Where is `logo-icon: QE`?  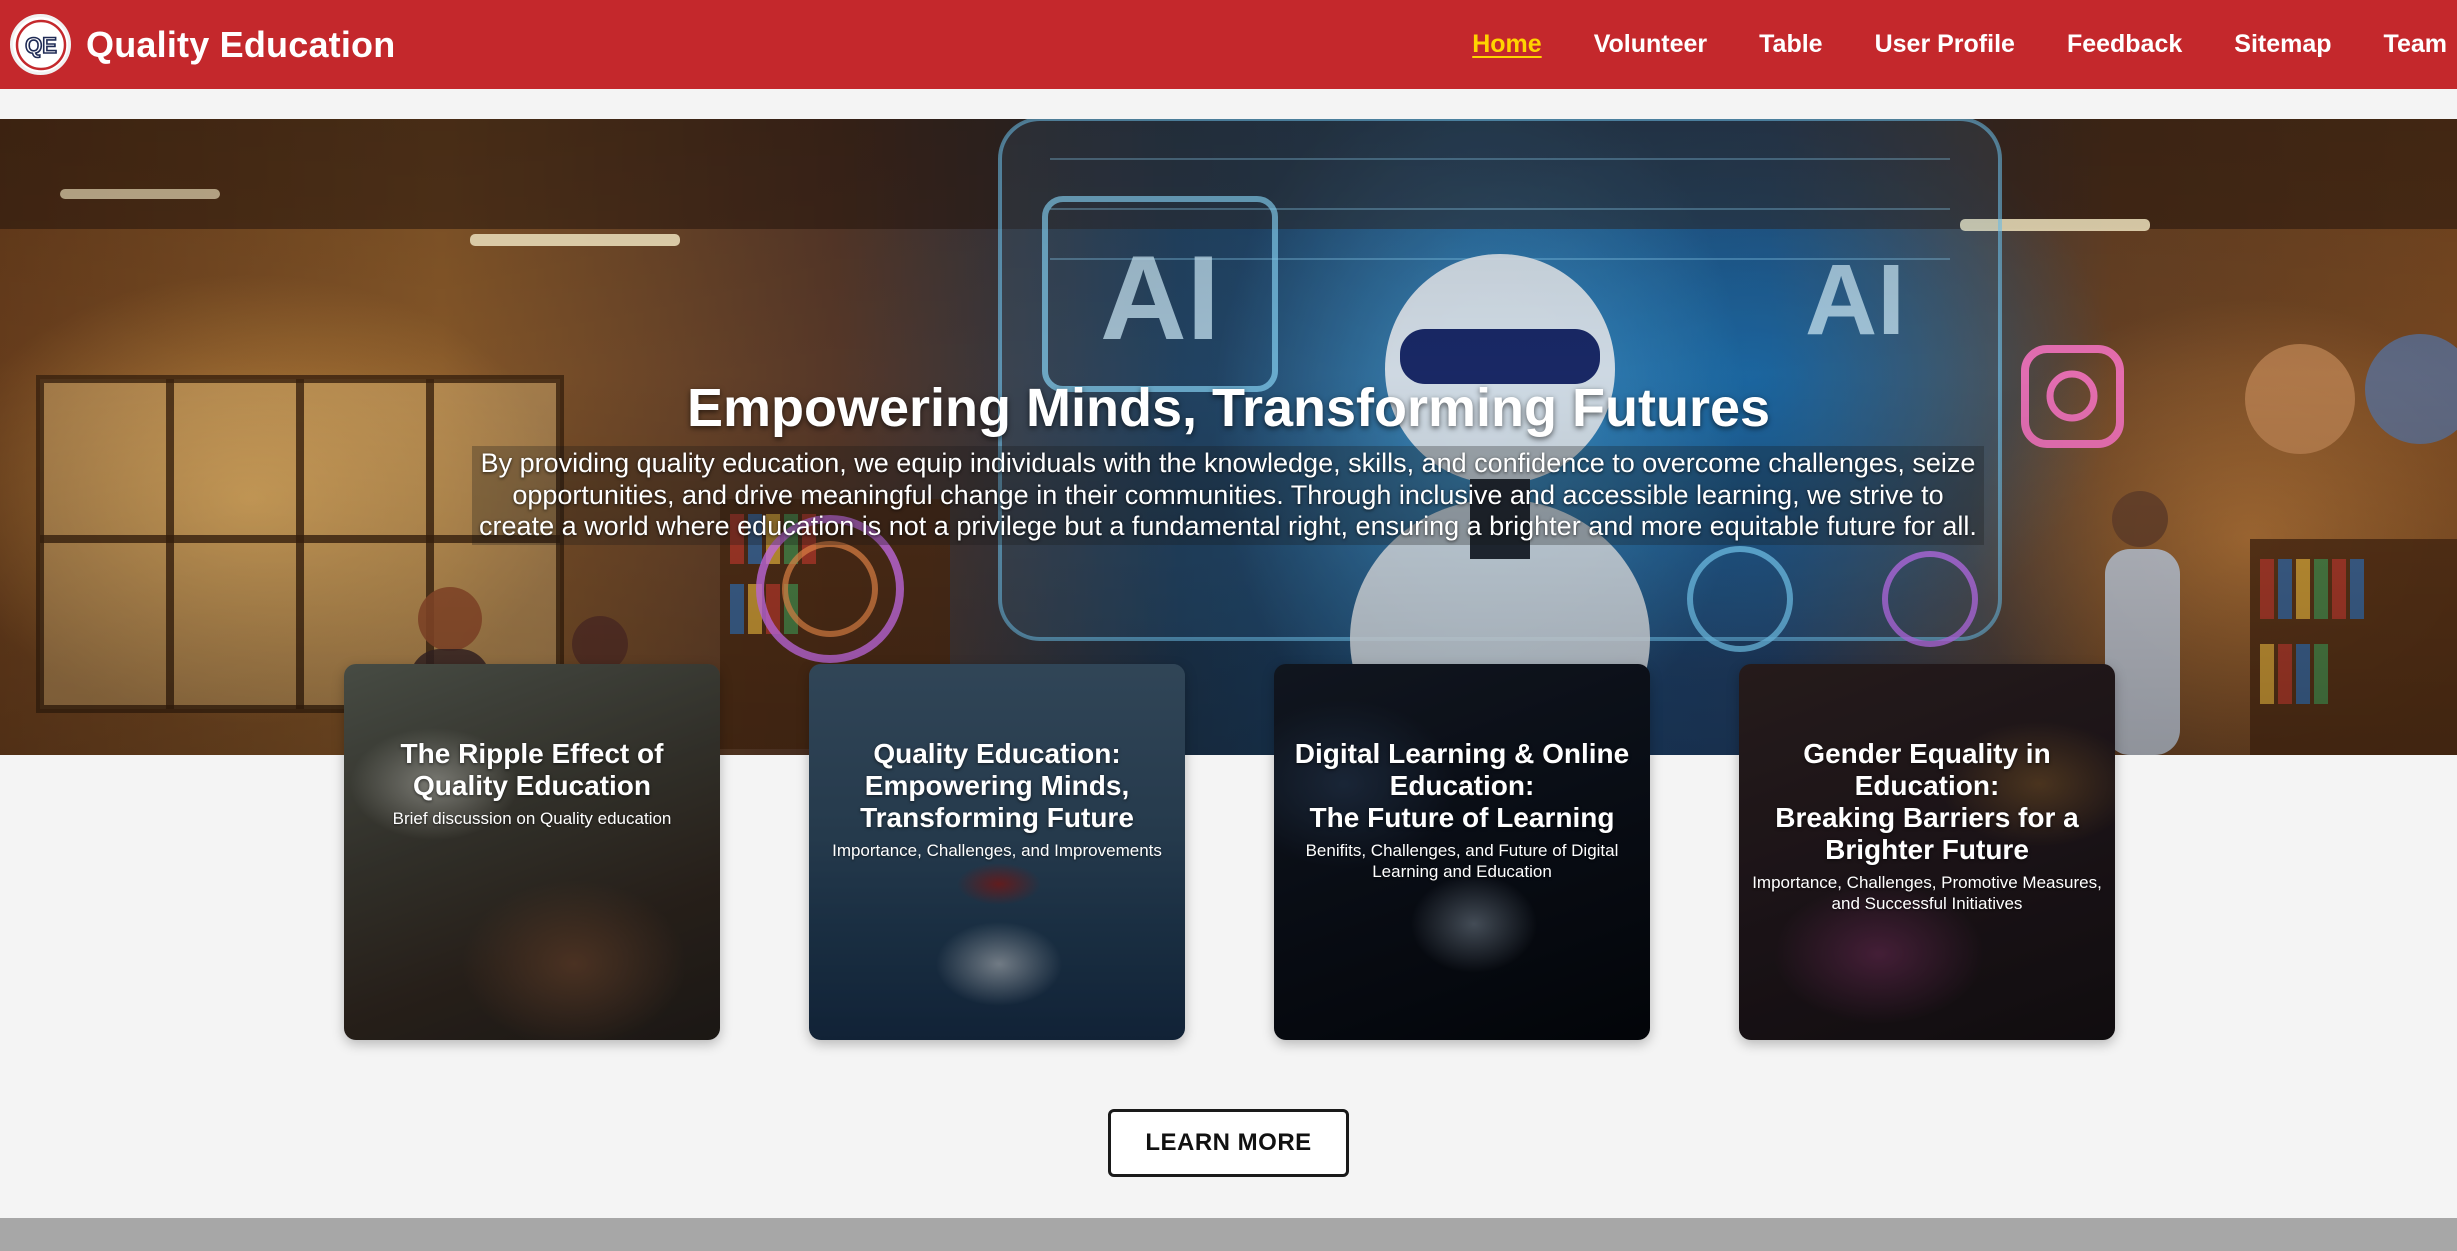
logo-icon: QE is located at coordinates (40, 44).